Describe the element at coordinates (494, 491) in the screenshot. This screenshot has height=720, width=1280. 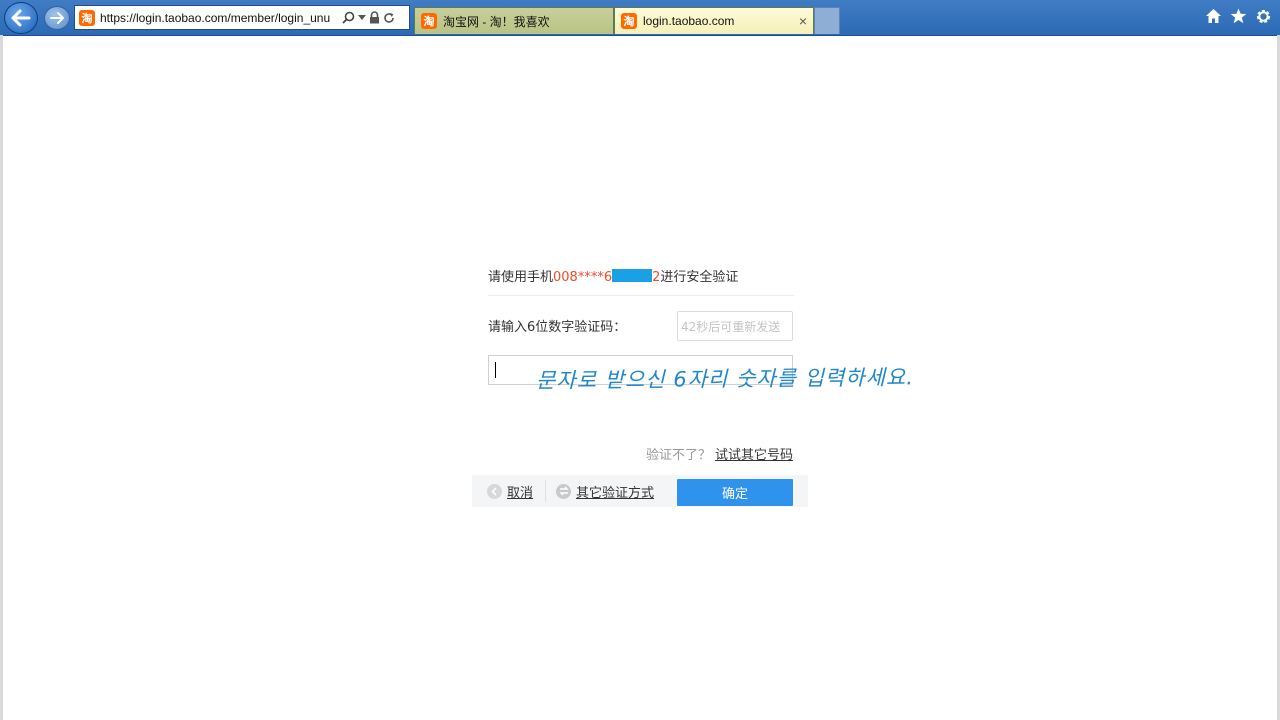
I see `back-circle-icon` at that location.